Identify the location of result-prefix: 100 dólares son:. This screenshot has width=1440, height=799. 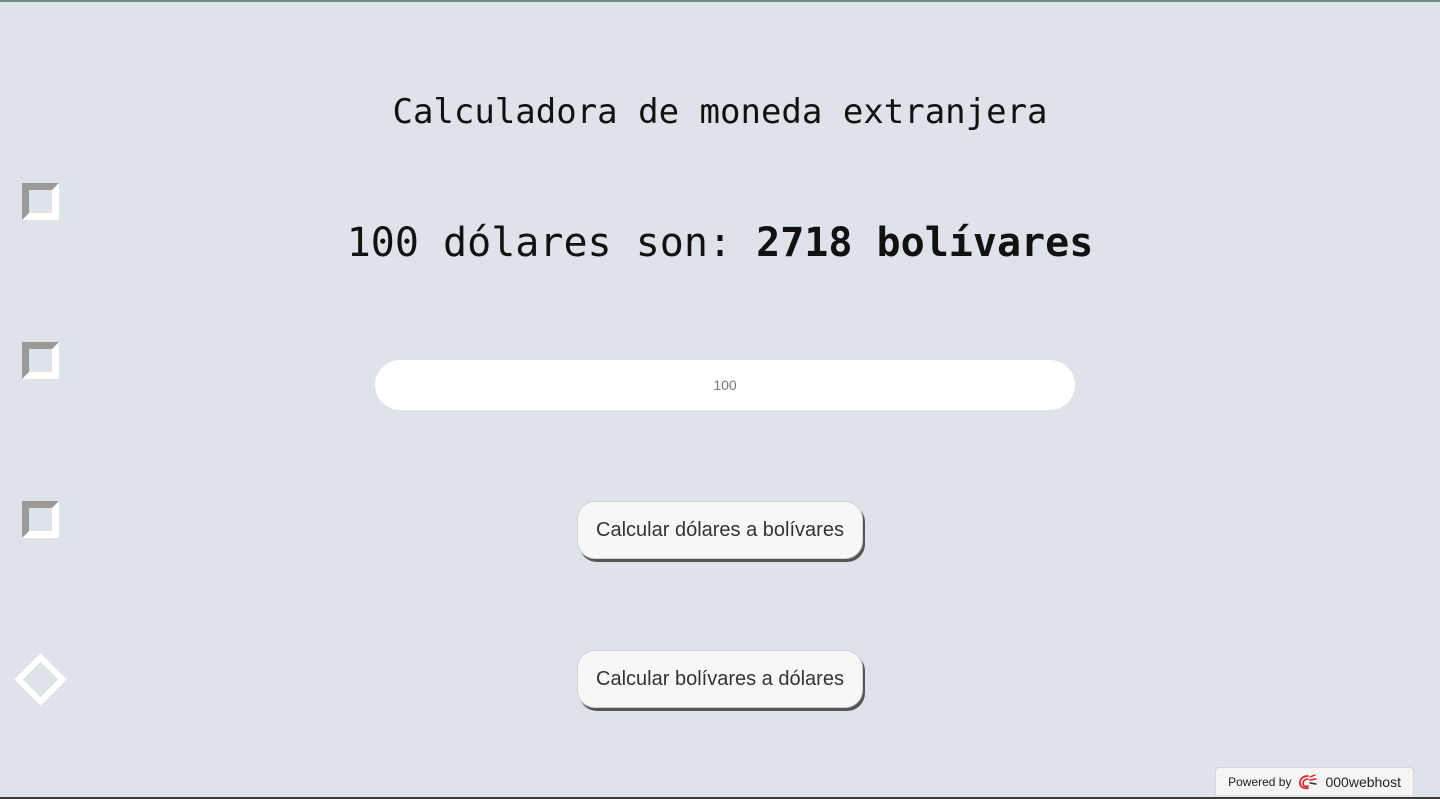
(551, 243).